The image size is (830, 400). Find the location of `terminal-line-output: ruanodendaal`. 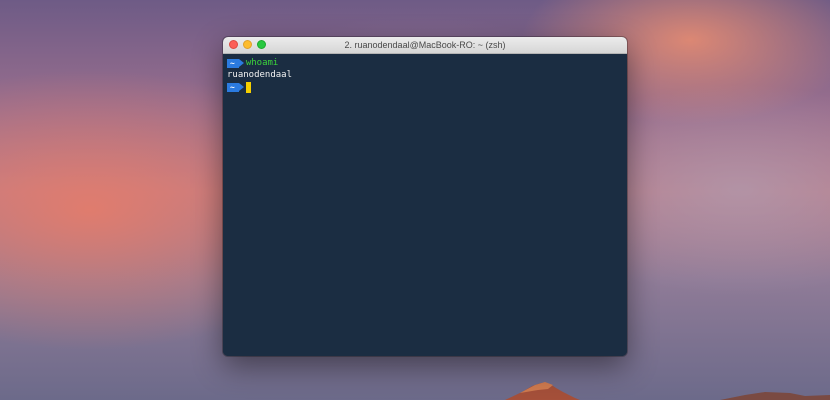

terminal-line-output: ruanodendaal is located at coordinates (425, 75).